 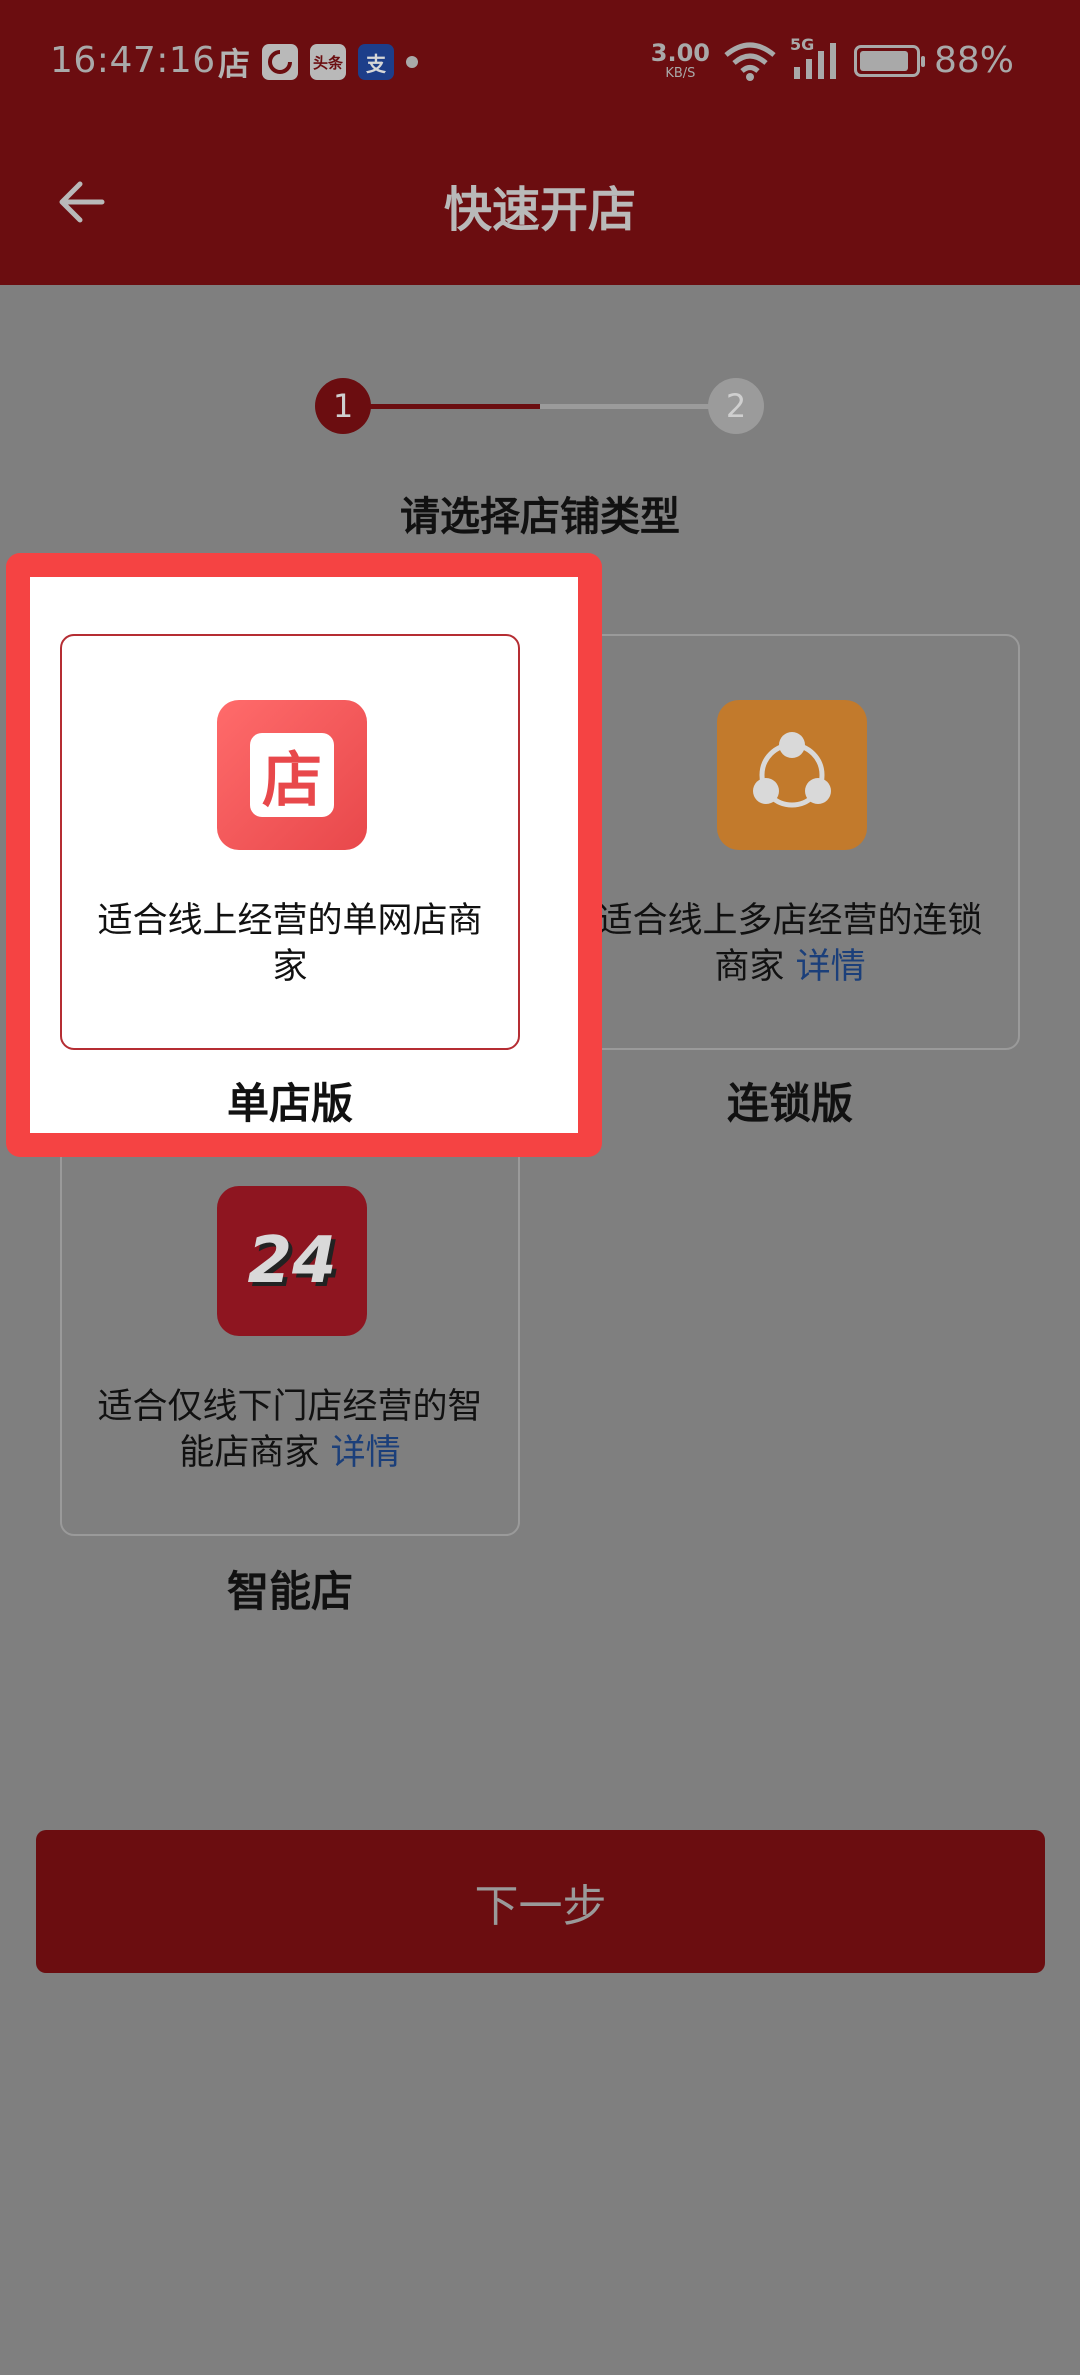 I want to click on battery-icon, so click(x=889, y=60).